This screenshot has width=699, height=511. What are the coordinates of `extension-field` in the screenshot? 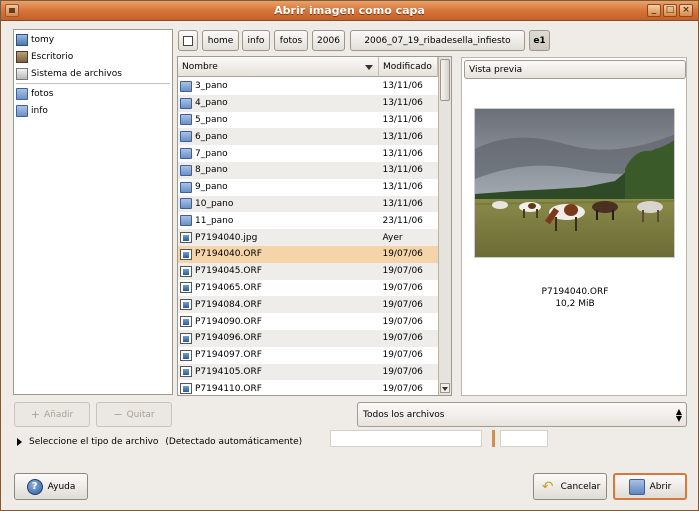 It's located at (524, 438).